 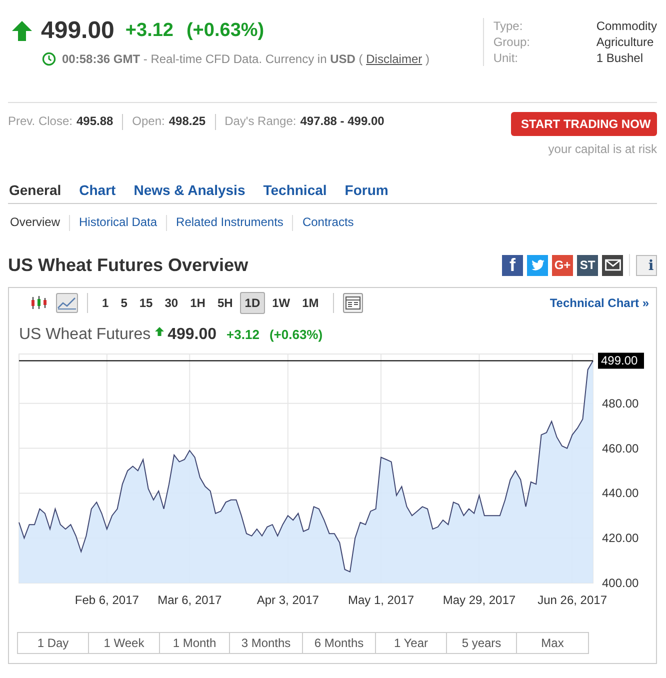 I want to click on range-button: Max, so click(x=552, y=643).